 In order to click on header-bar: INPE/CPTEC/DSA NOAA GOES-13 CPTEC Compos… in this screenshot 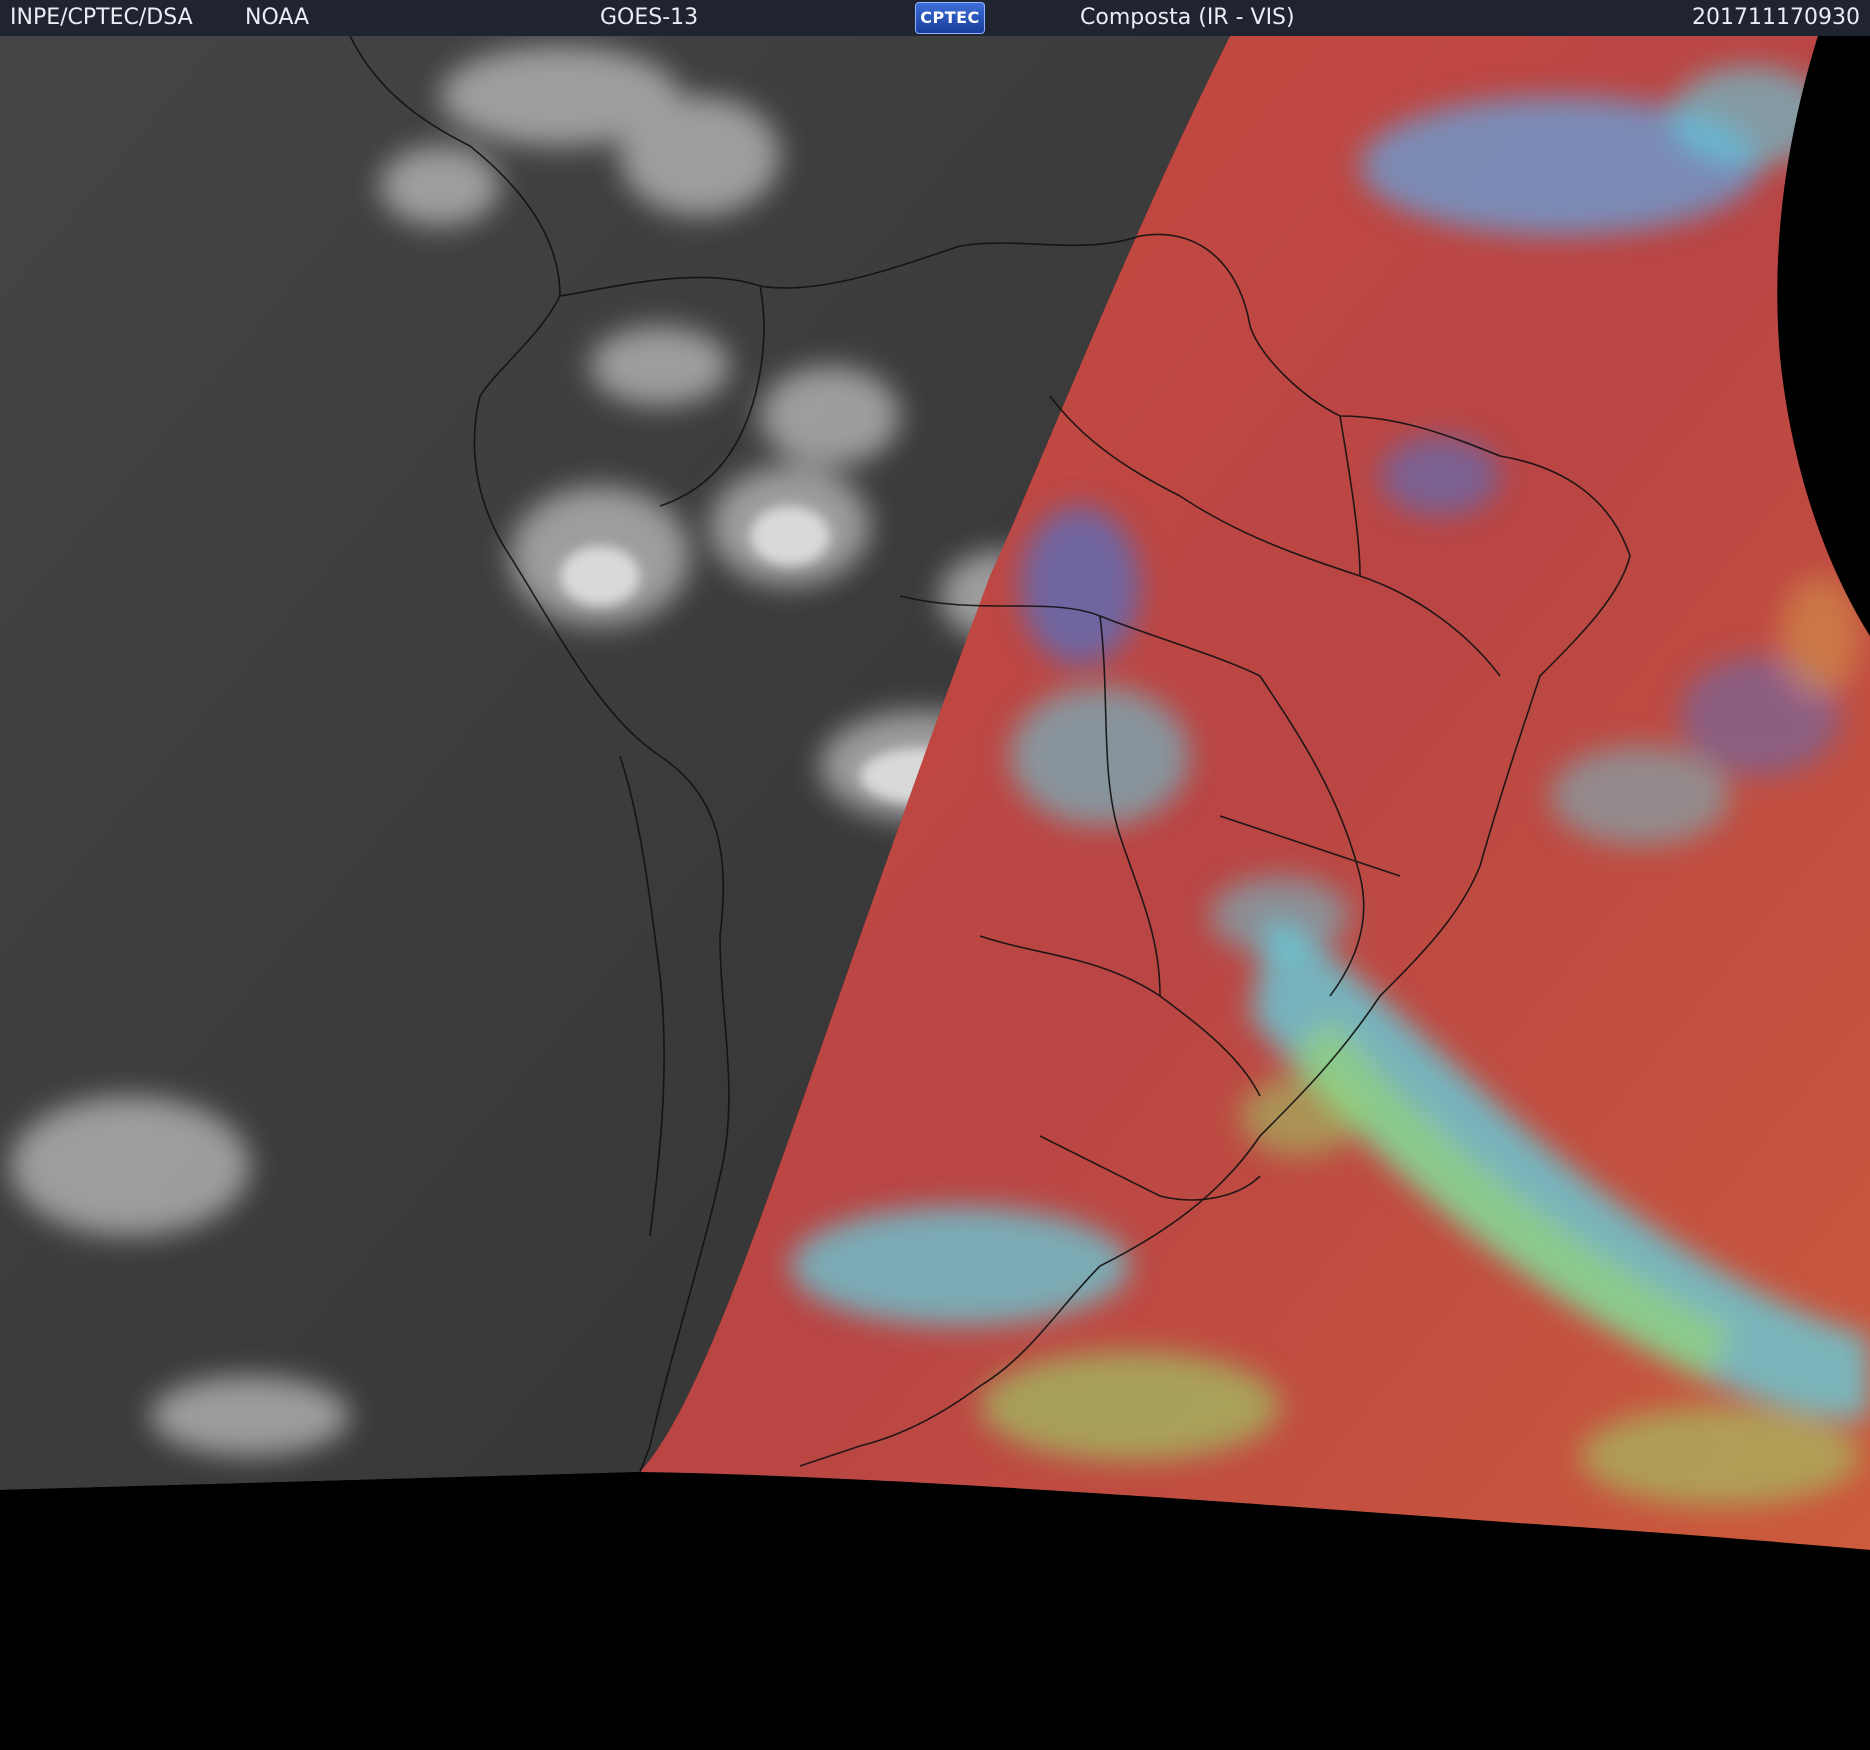, I will do `click(935, 18)`.